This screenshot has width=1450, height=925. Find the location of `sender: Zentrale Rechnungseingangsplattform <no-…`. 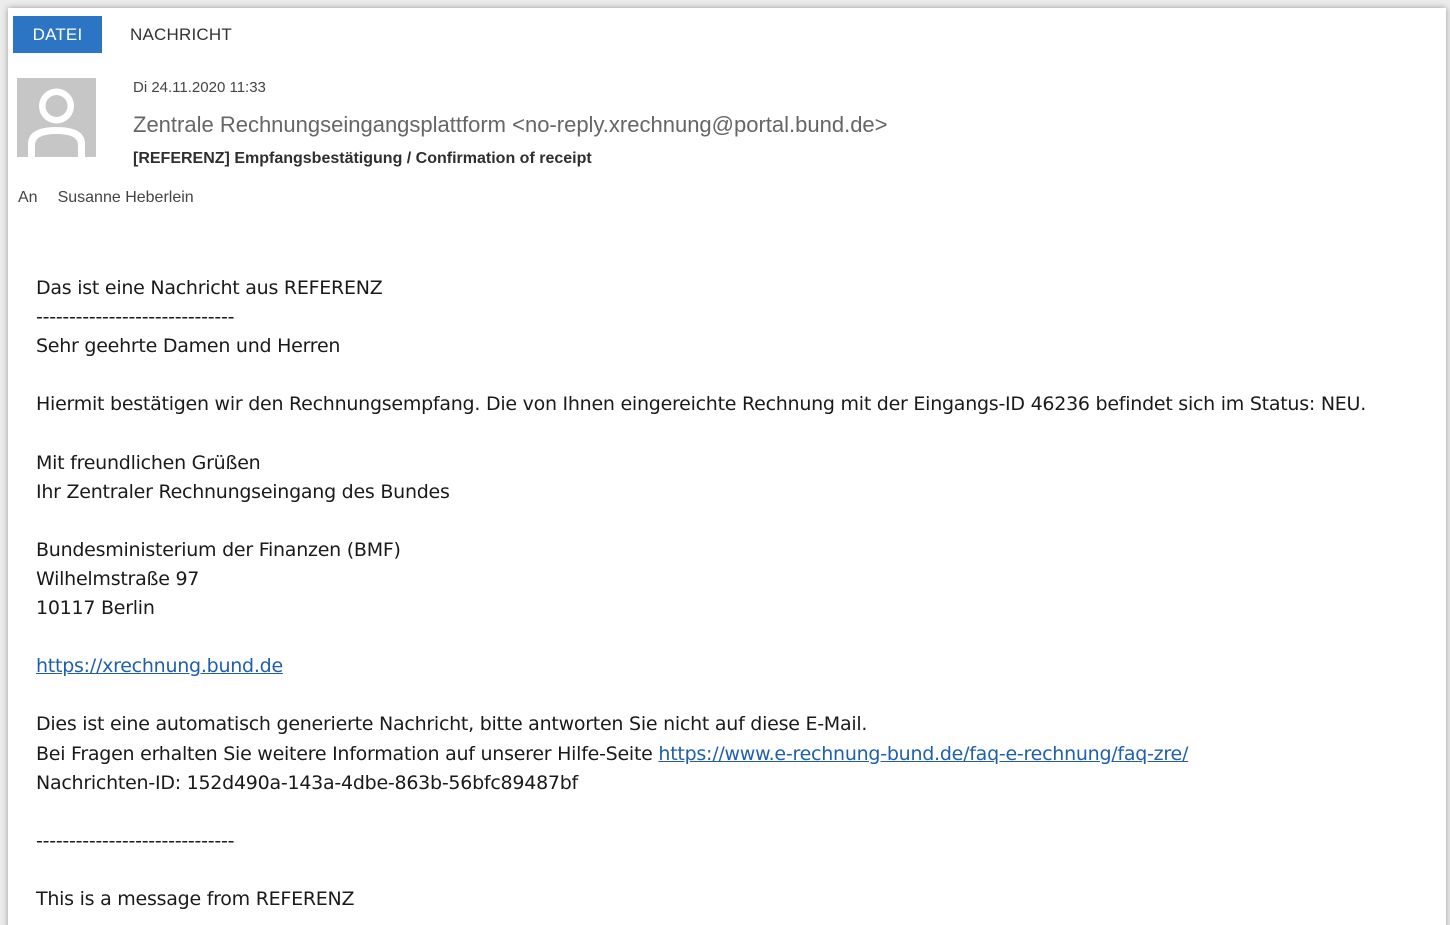

sender: Zentrale Rechnungseingangsplattform <no-… is located at coordinates (510, 125).